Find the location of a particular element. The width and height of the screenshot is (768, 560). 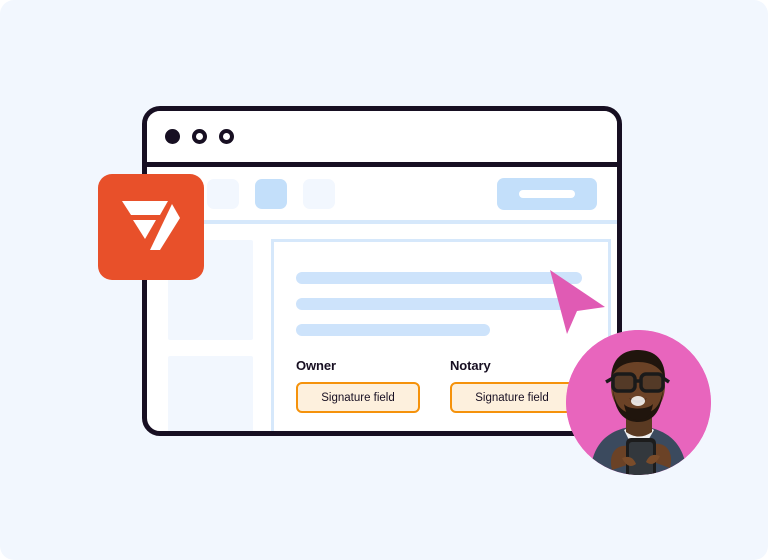

close-button is located at coordinates (172, 136).